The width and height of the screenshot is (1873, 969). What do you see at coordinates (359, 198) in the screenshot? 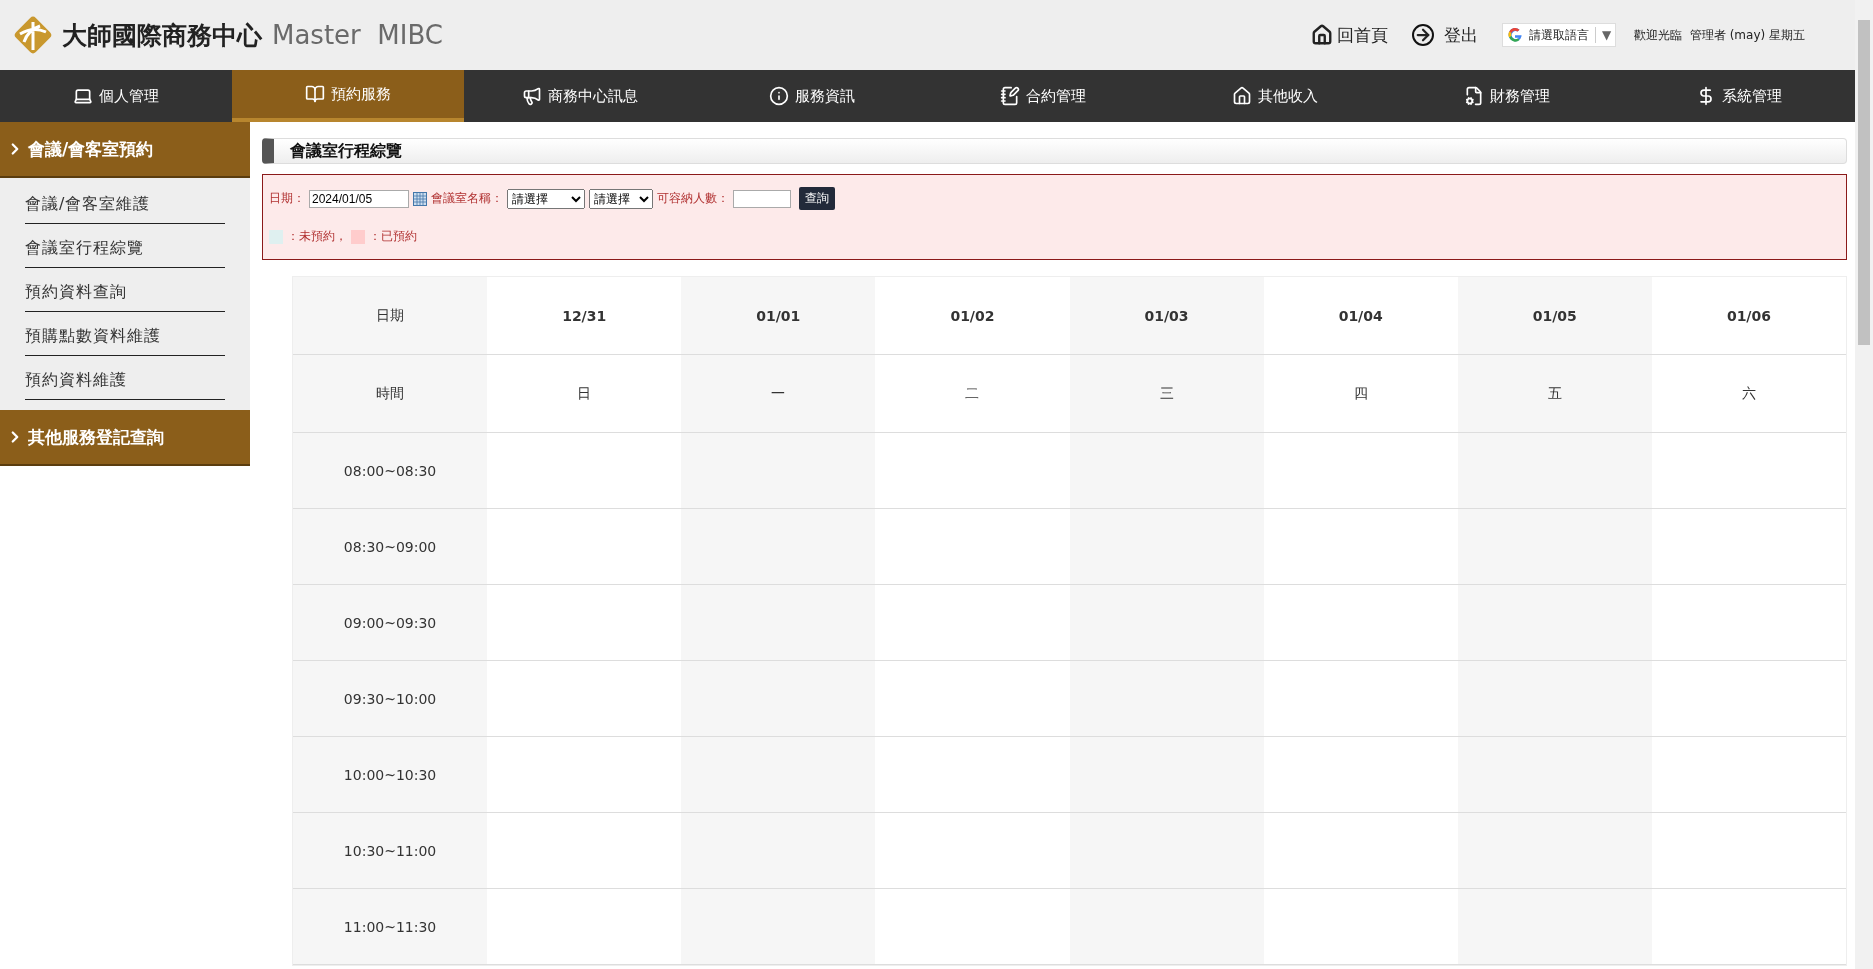
I see `date-field: 2024/01/05` at bounding box center [359, 198].